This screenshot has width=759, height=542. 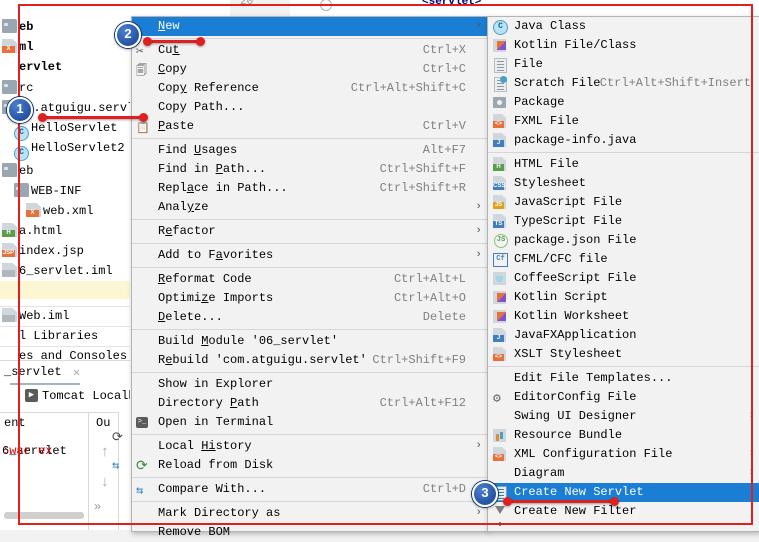 I want to click on menu-item-show-in-explorer: Show in Explorer, so click(x=310, y=384).